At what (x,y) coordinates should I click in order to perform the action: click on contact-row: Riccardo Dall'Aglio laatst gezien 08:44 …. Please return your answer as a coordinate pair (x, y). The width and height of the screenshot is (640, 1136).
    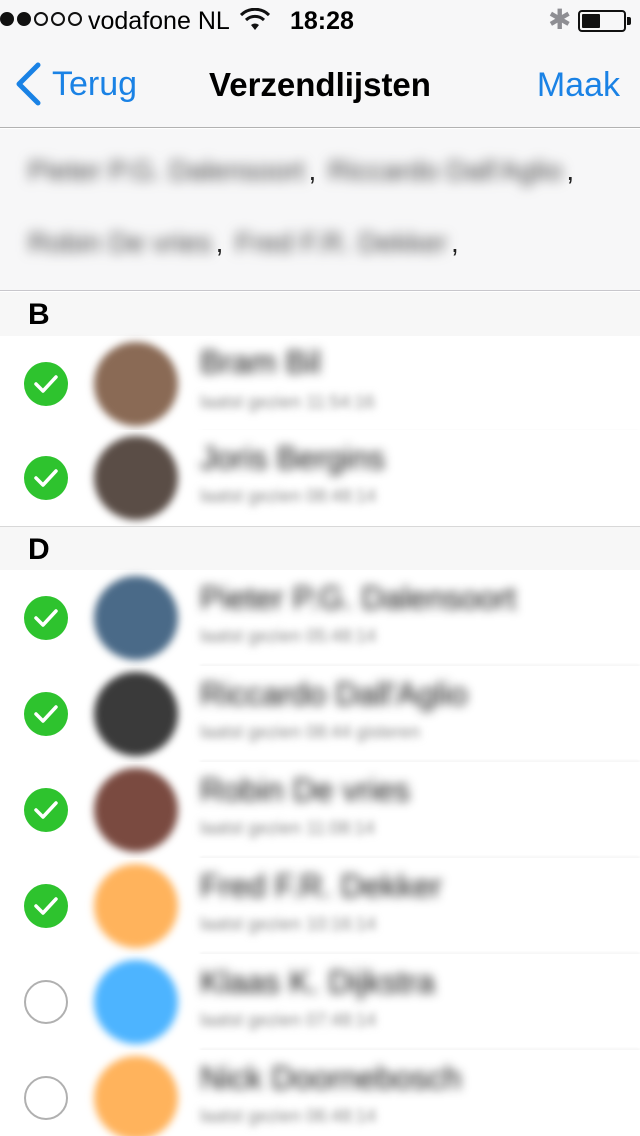
    Looking at the image, I should click on (320, 714).